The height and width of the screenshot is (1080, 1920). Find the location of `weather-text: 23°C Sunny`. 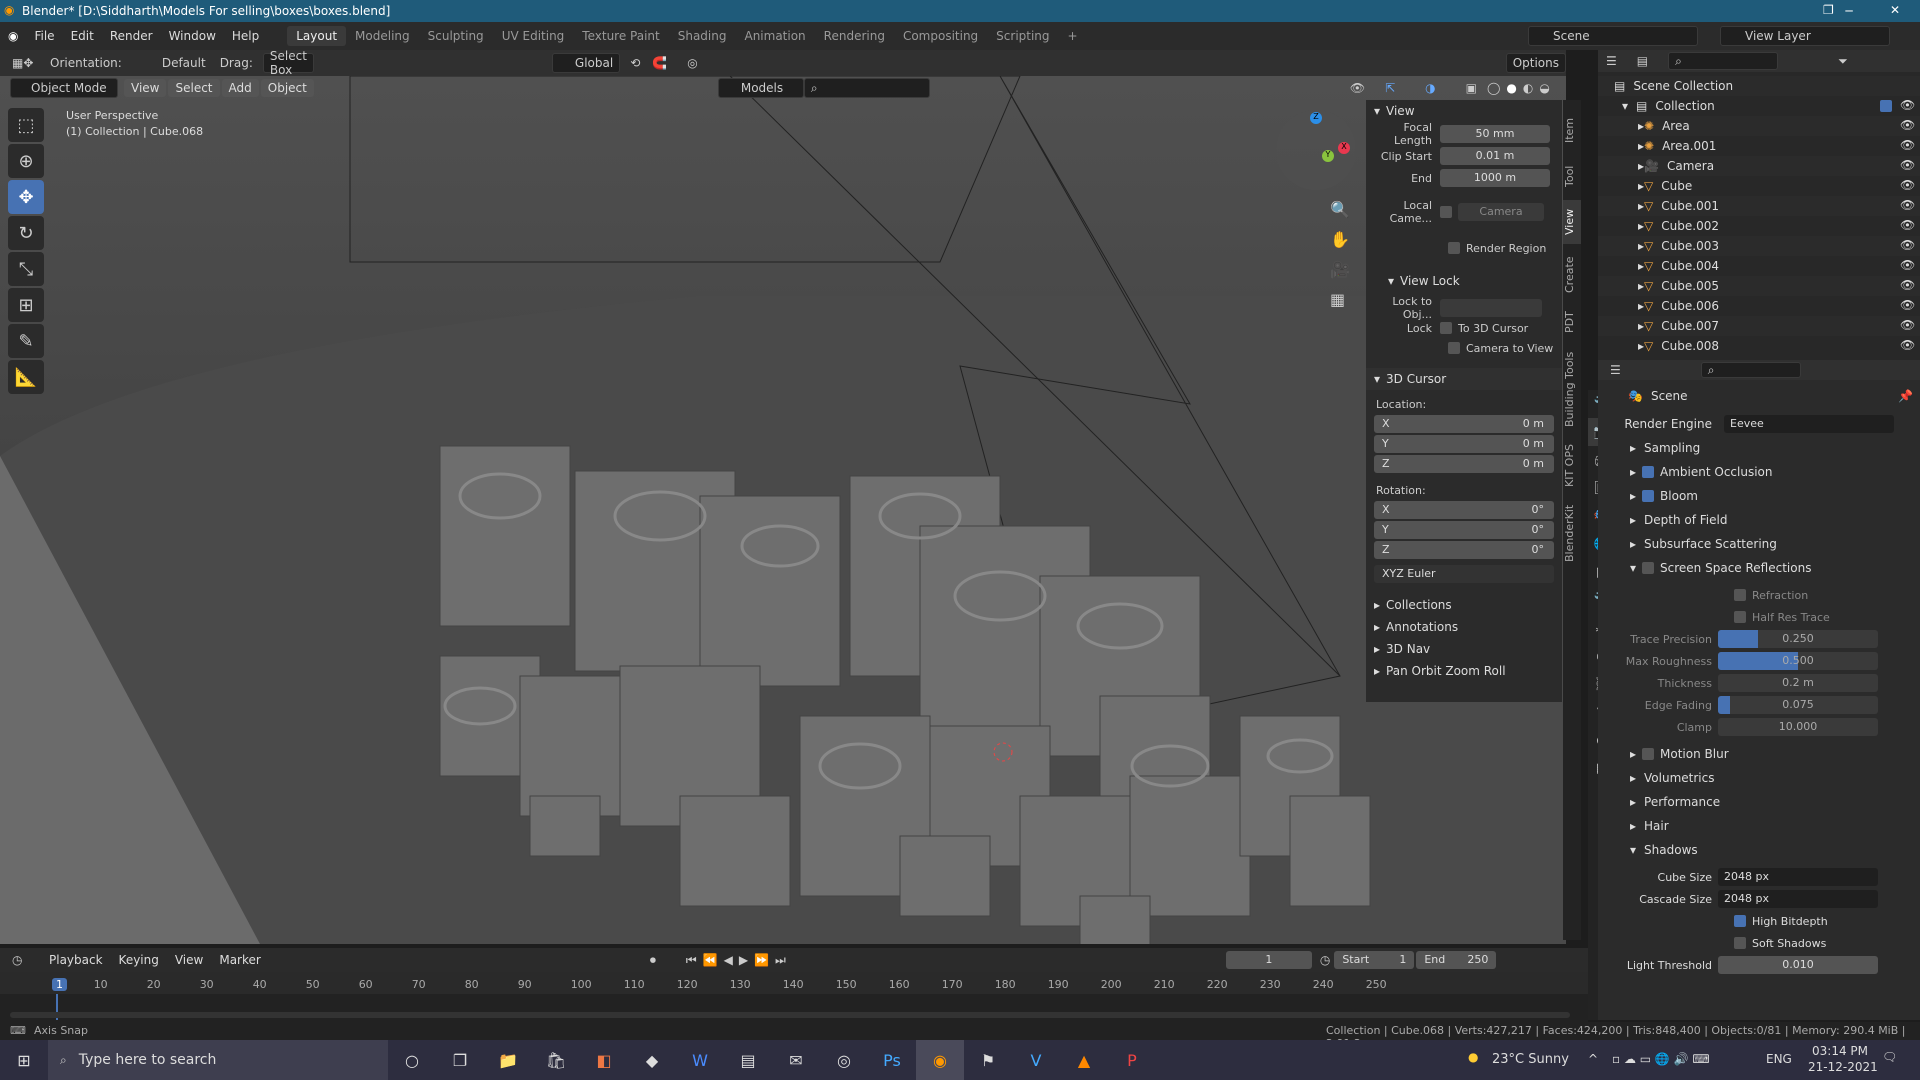

weather-text: 23°C Sunny is located at coordinates (1530, 1059).